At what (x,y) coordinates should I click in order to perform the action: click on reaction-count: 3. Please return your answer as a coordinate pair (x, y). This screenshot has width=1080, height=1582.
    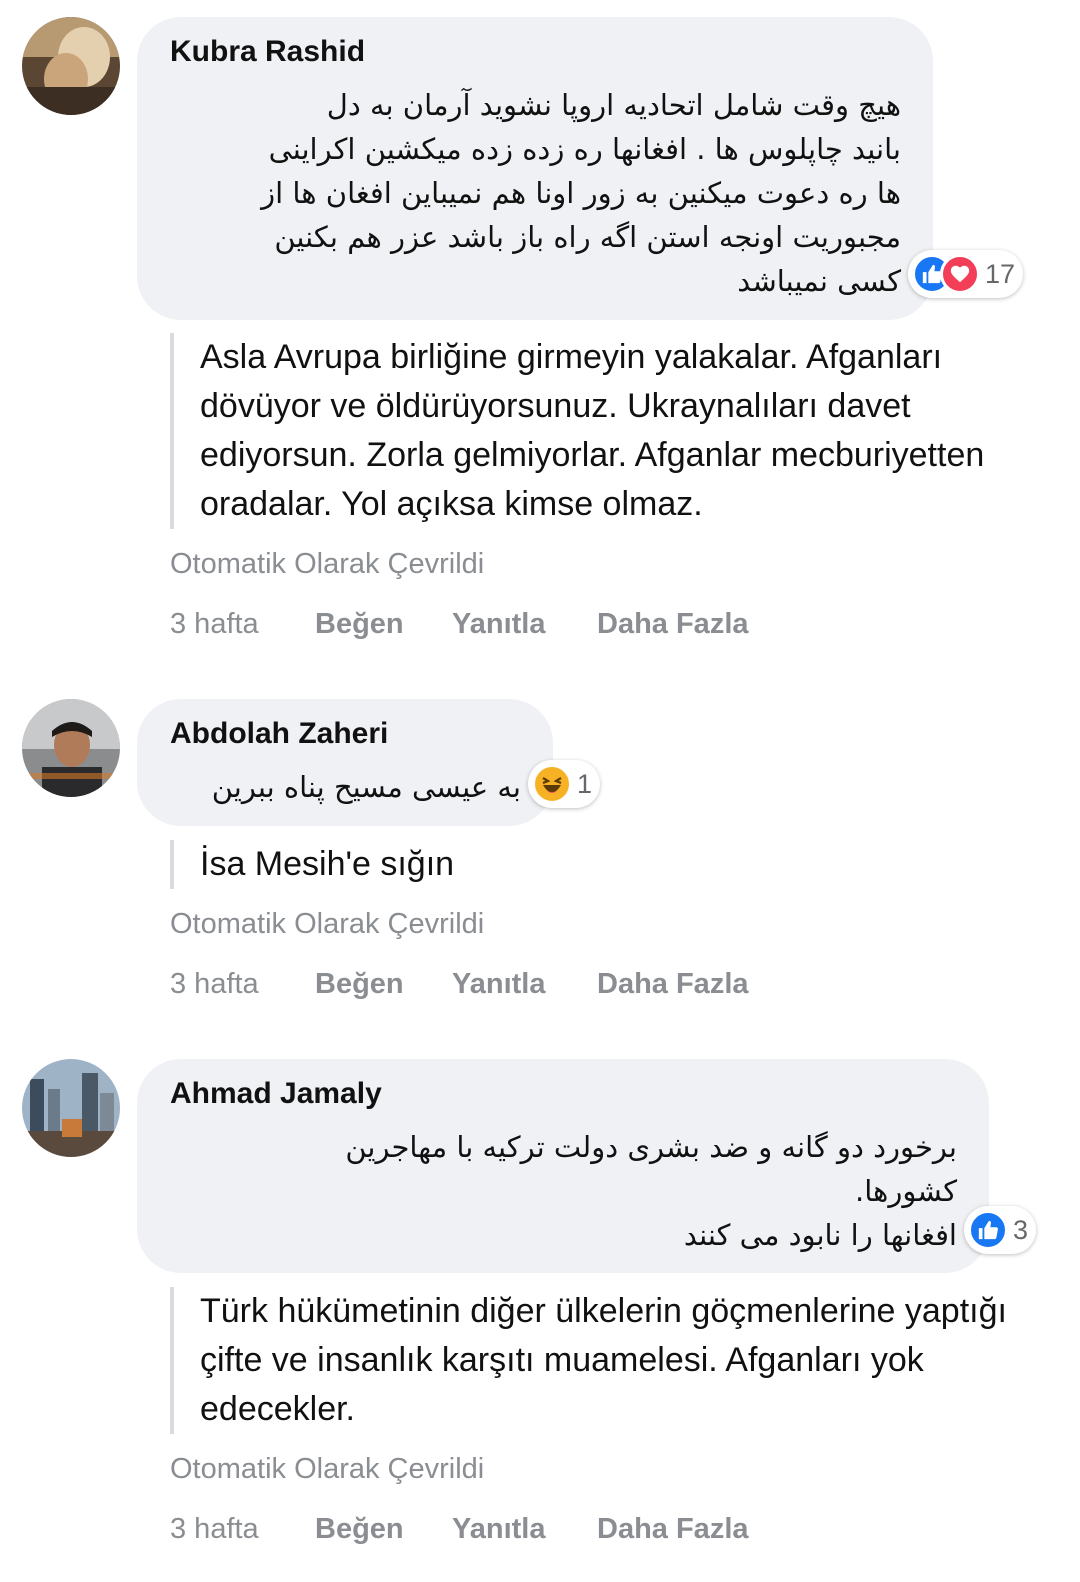
    Looking at the image, I should click on (1021, 1229).